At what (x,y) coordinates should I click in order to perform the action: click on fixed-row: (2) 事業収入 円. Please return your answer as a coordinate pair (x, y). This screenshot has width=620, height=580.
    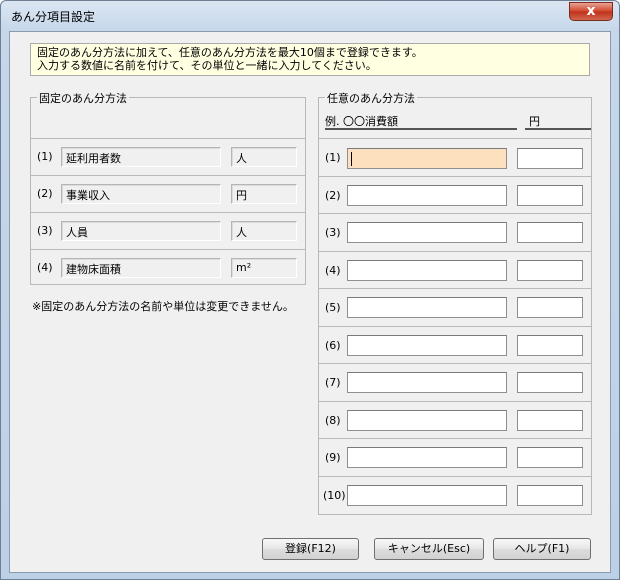
    Looking at the image, I should click on (168, 193).